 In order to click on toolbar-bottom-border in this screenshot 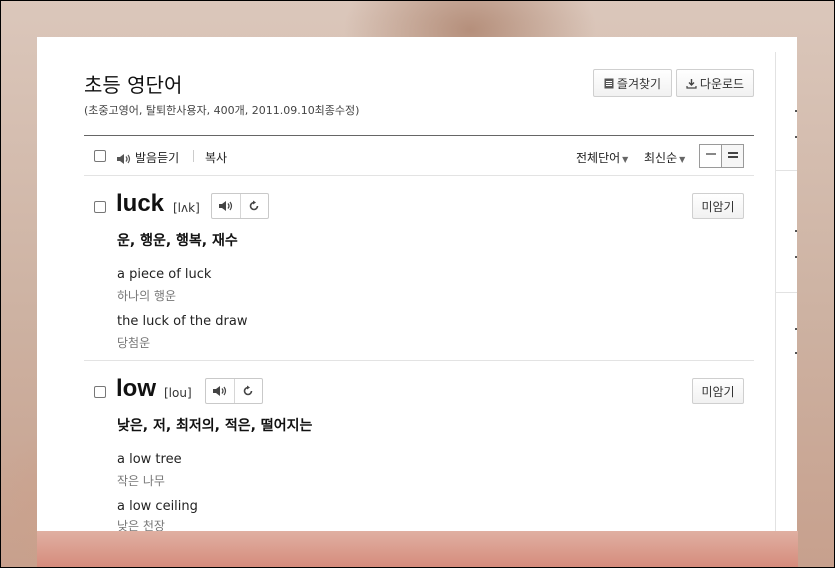, I will do `click(419, 175)`.